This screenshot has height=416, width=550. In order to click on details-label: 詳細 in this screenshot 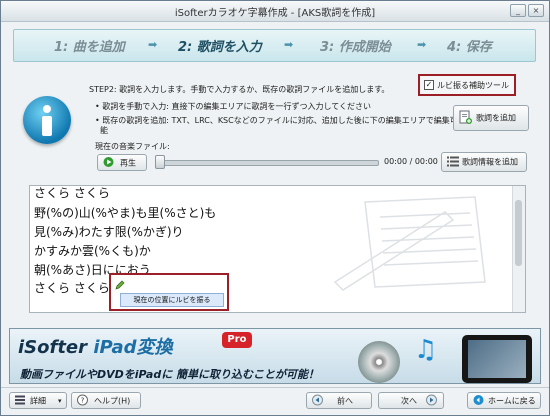, I will do `click(38, 400)`.